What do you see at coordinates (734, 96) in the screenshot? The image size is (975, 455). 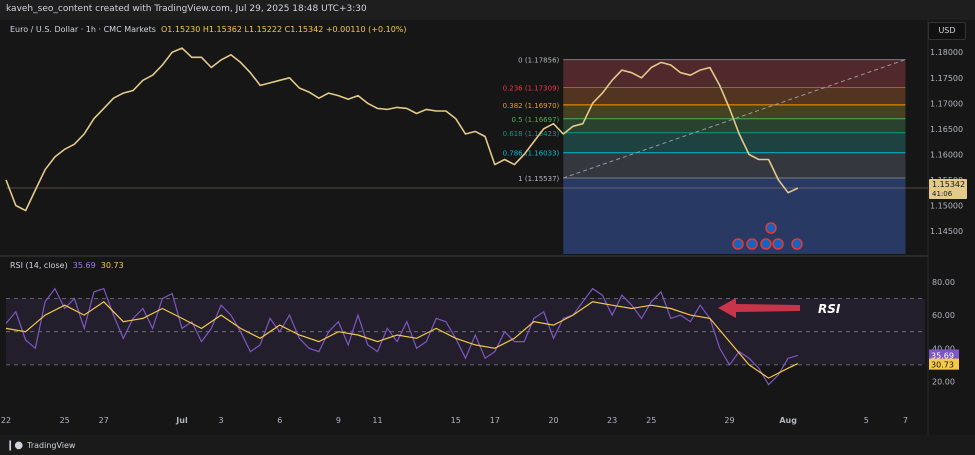 I see `fib-band-0.236` at bounding box center [734, 96].